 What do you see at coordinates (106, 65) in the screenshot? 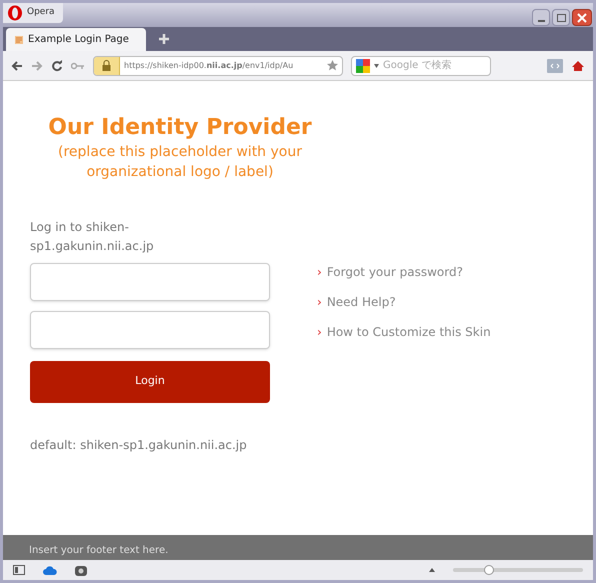
I see `lock-icon` at bounding box center [106, 65].